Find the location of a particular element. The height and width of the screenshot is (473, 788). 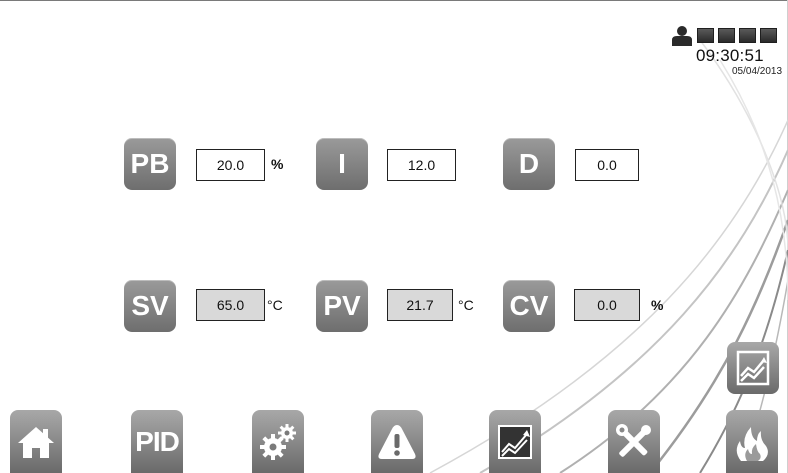

nav-tools-button is located at coordinates (634, 441).